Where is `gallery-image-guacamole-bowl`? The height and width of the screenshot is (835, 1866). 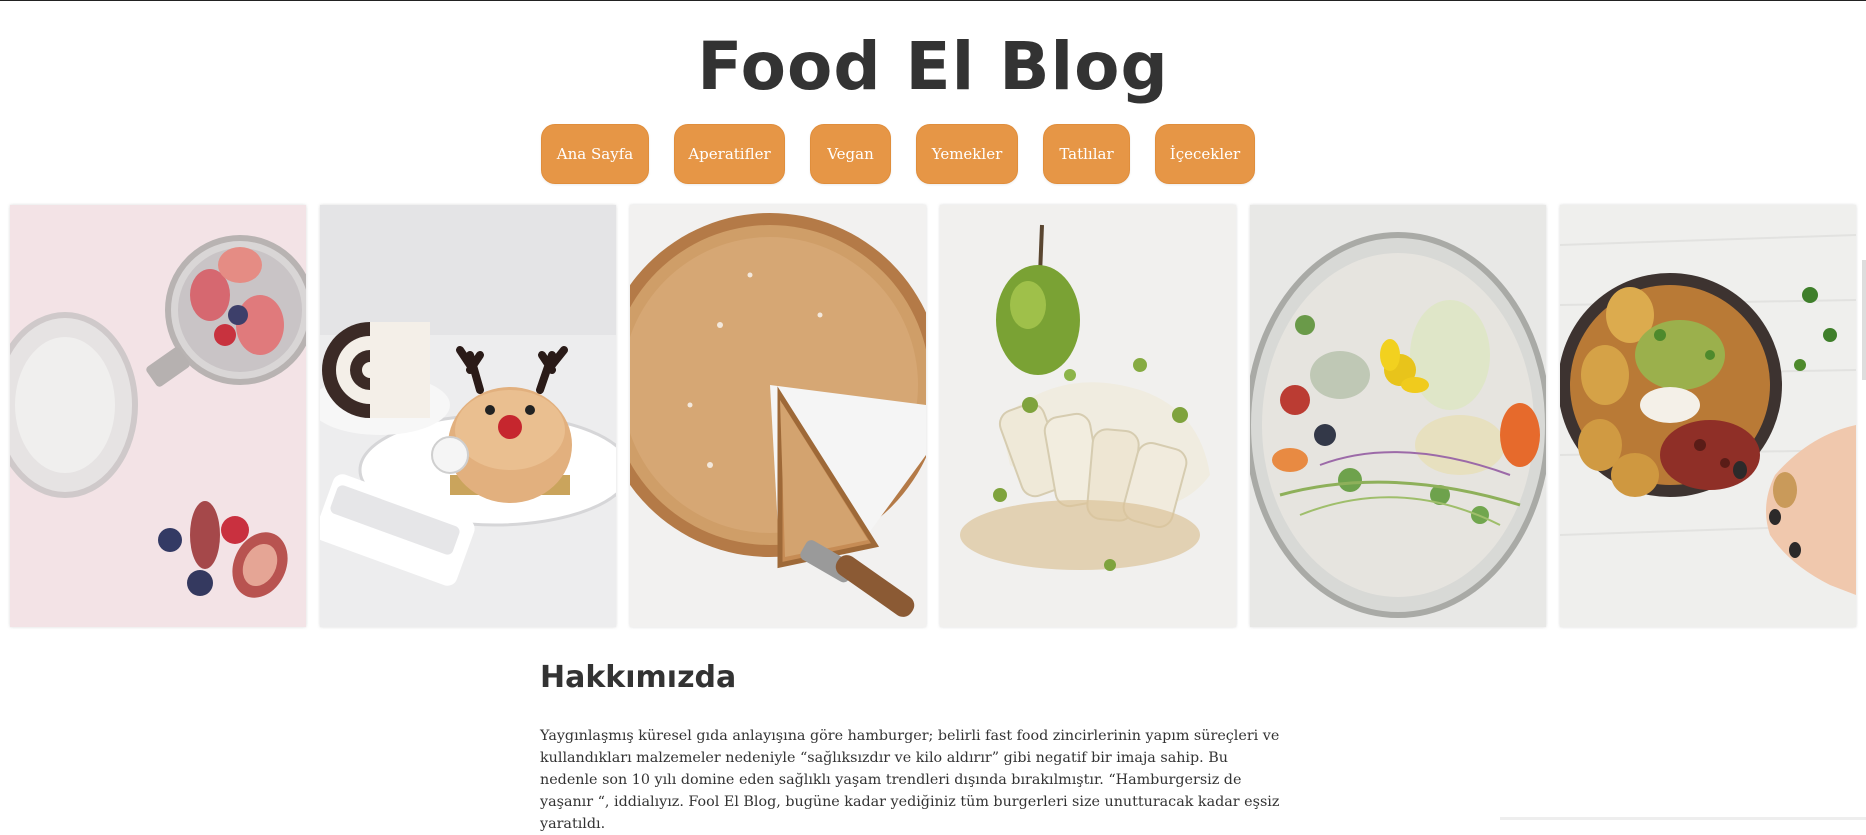
gallery-image-guacamole-bowl is located at coordinates (1708, 416).